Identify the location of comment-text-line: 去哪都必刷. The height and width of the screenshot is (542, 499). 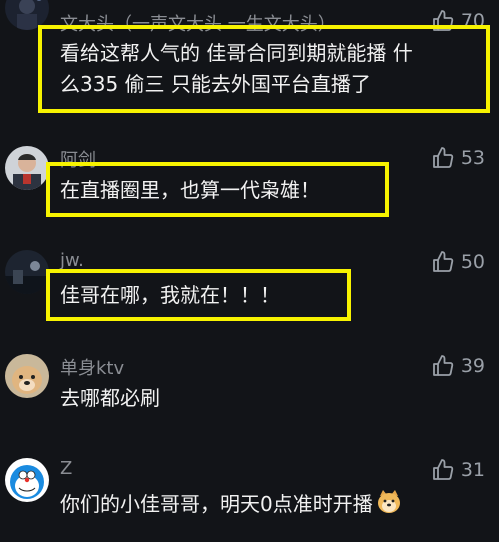
(110, 398).